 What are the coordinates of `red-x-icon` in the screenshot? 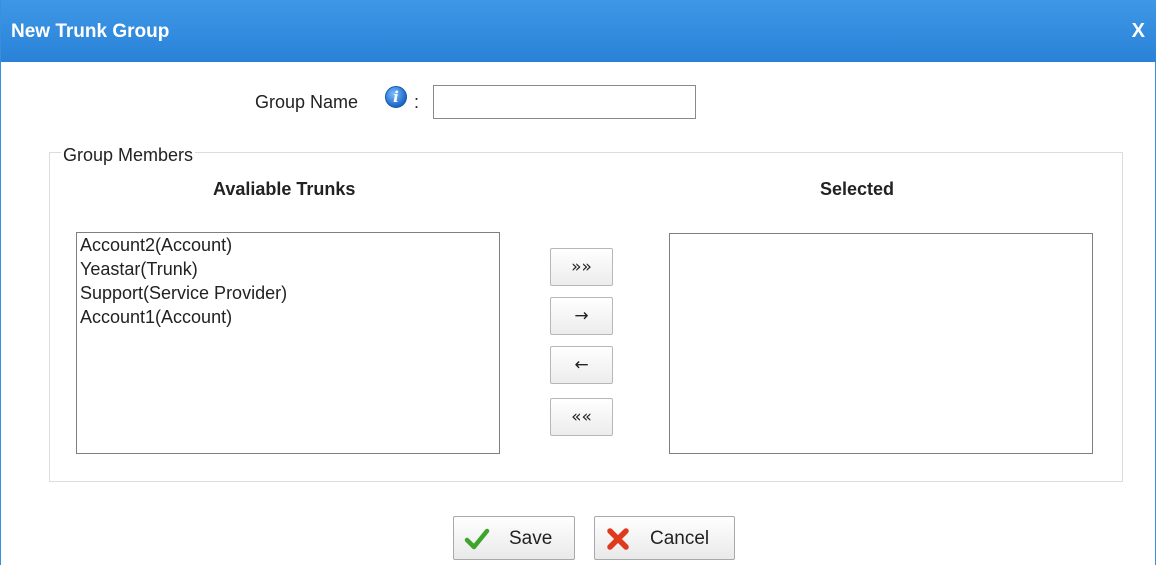 It's located at (618, 539).